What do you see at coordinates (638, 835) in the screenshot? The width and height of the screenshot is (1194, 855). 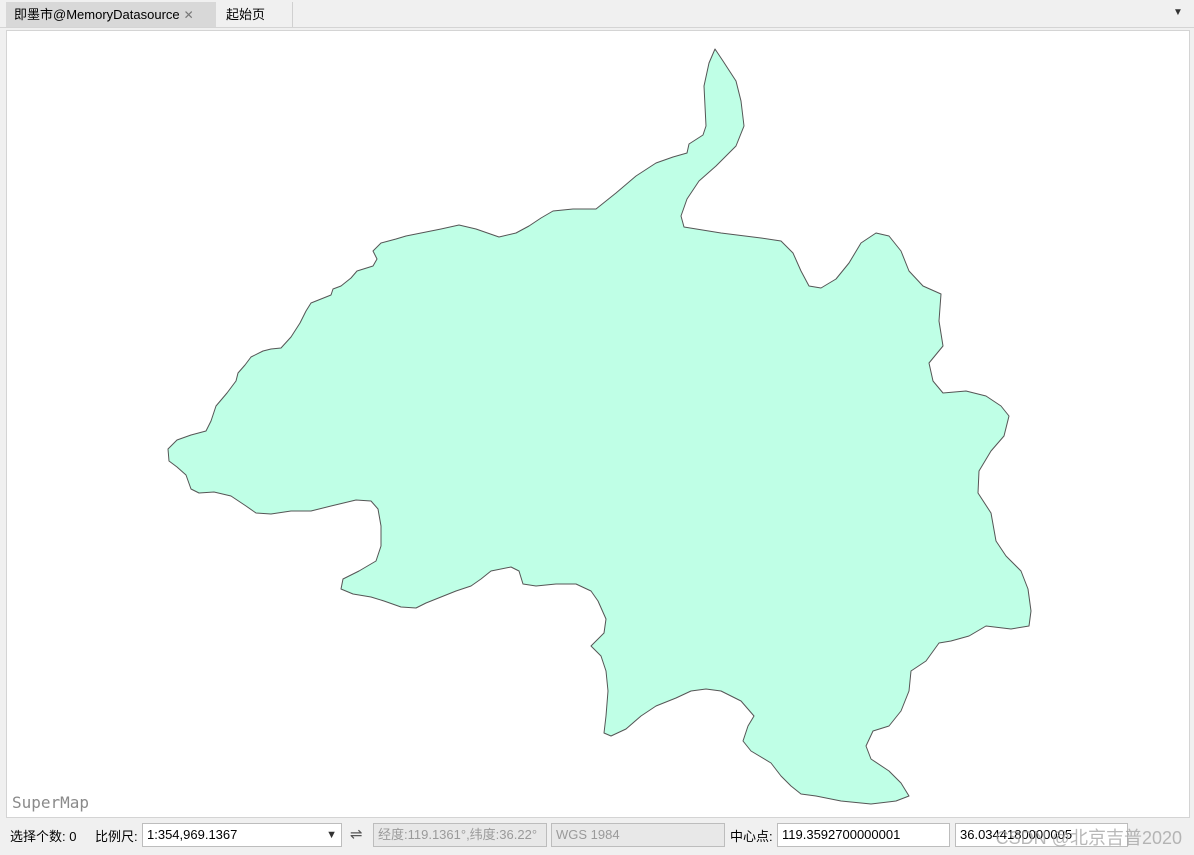 I see `crs-field: WGS 1984` at bounding box center [638, 835].